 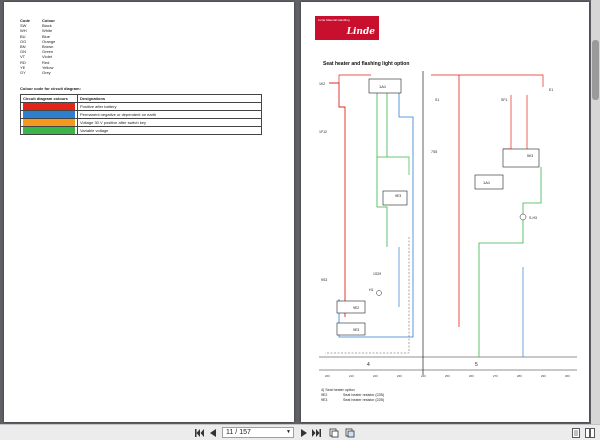 I want to click on brand-name: Linde, so click(x=360, y=32).